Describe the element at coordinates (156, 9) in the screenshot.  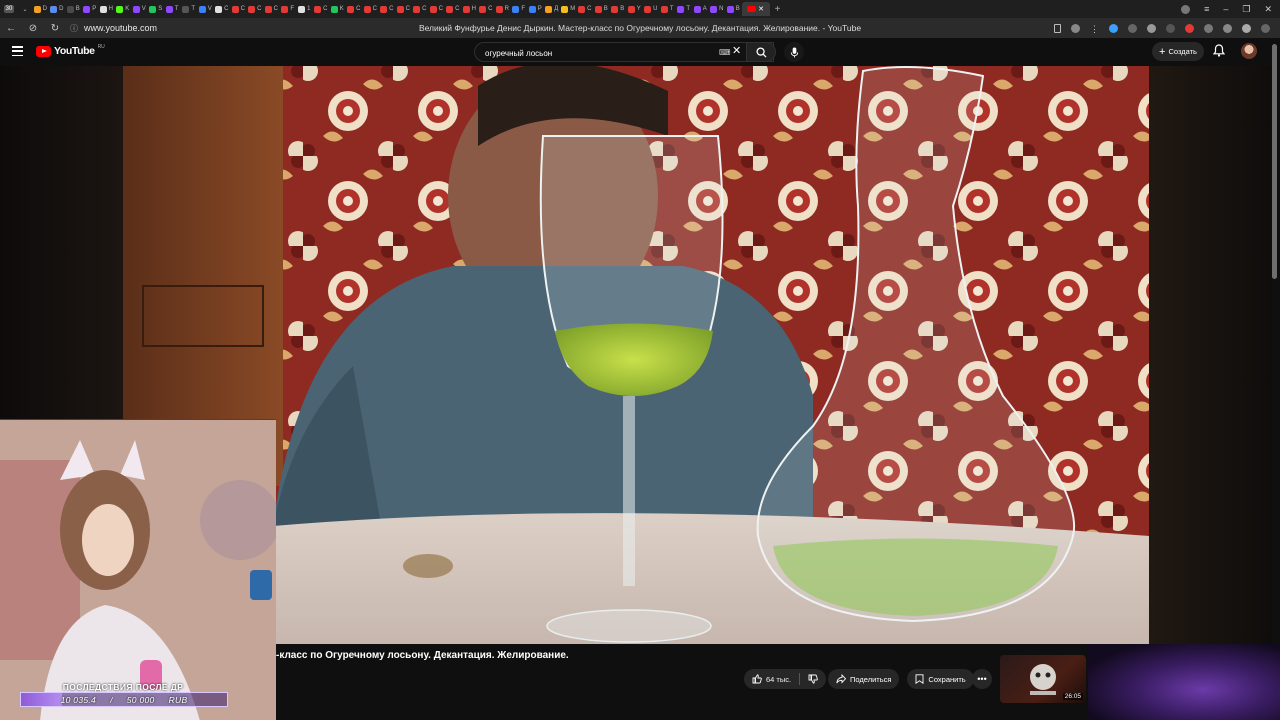
I see `browser-tab: S` at that location.